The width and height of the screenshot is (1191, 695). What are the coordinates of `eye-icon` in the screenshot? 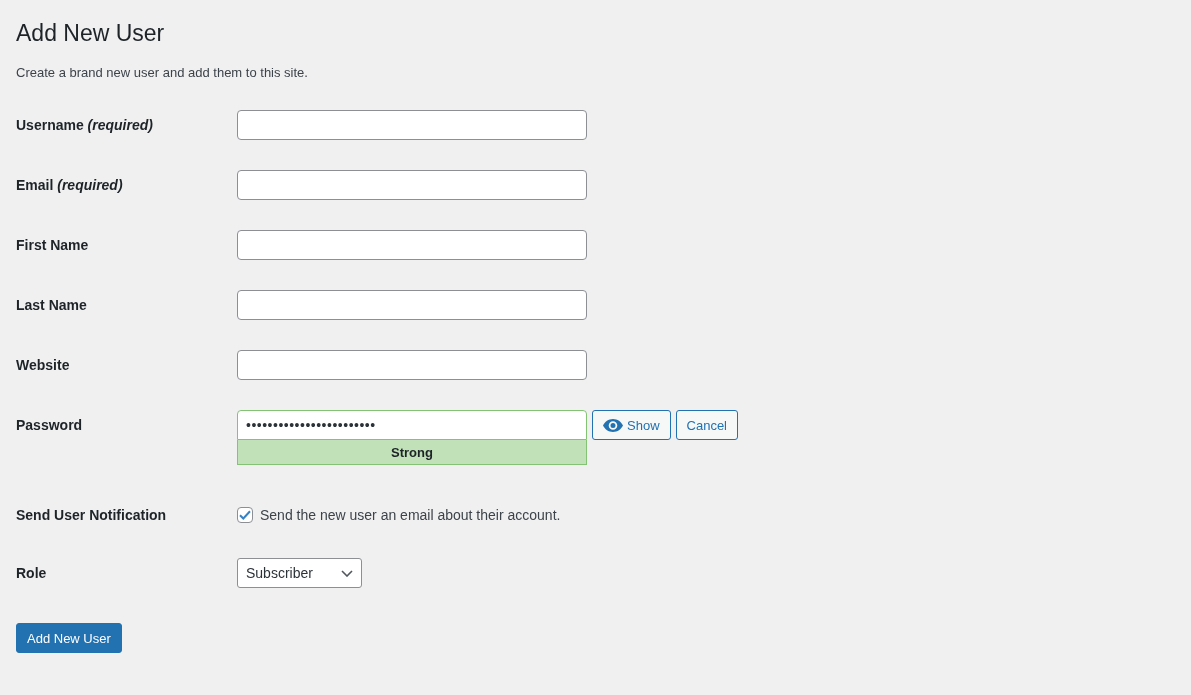 It's located at (613, 425).